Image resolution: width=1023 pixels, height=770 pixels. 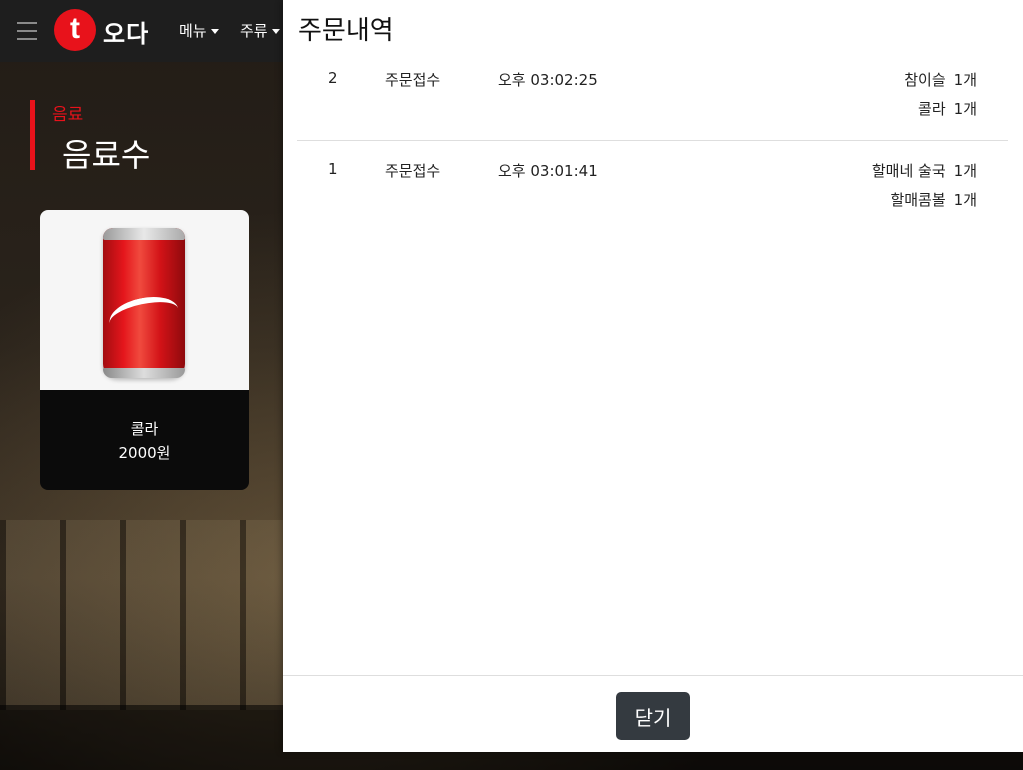 I want to click on order-item-name: 할매콤볼, so click(x=918, y=200).